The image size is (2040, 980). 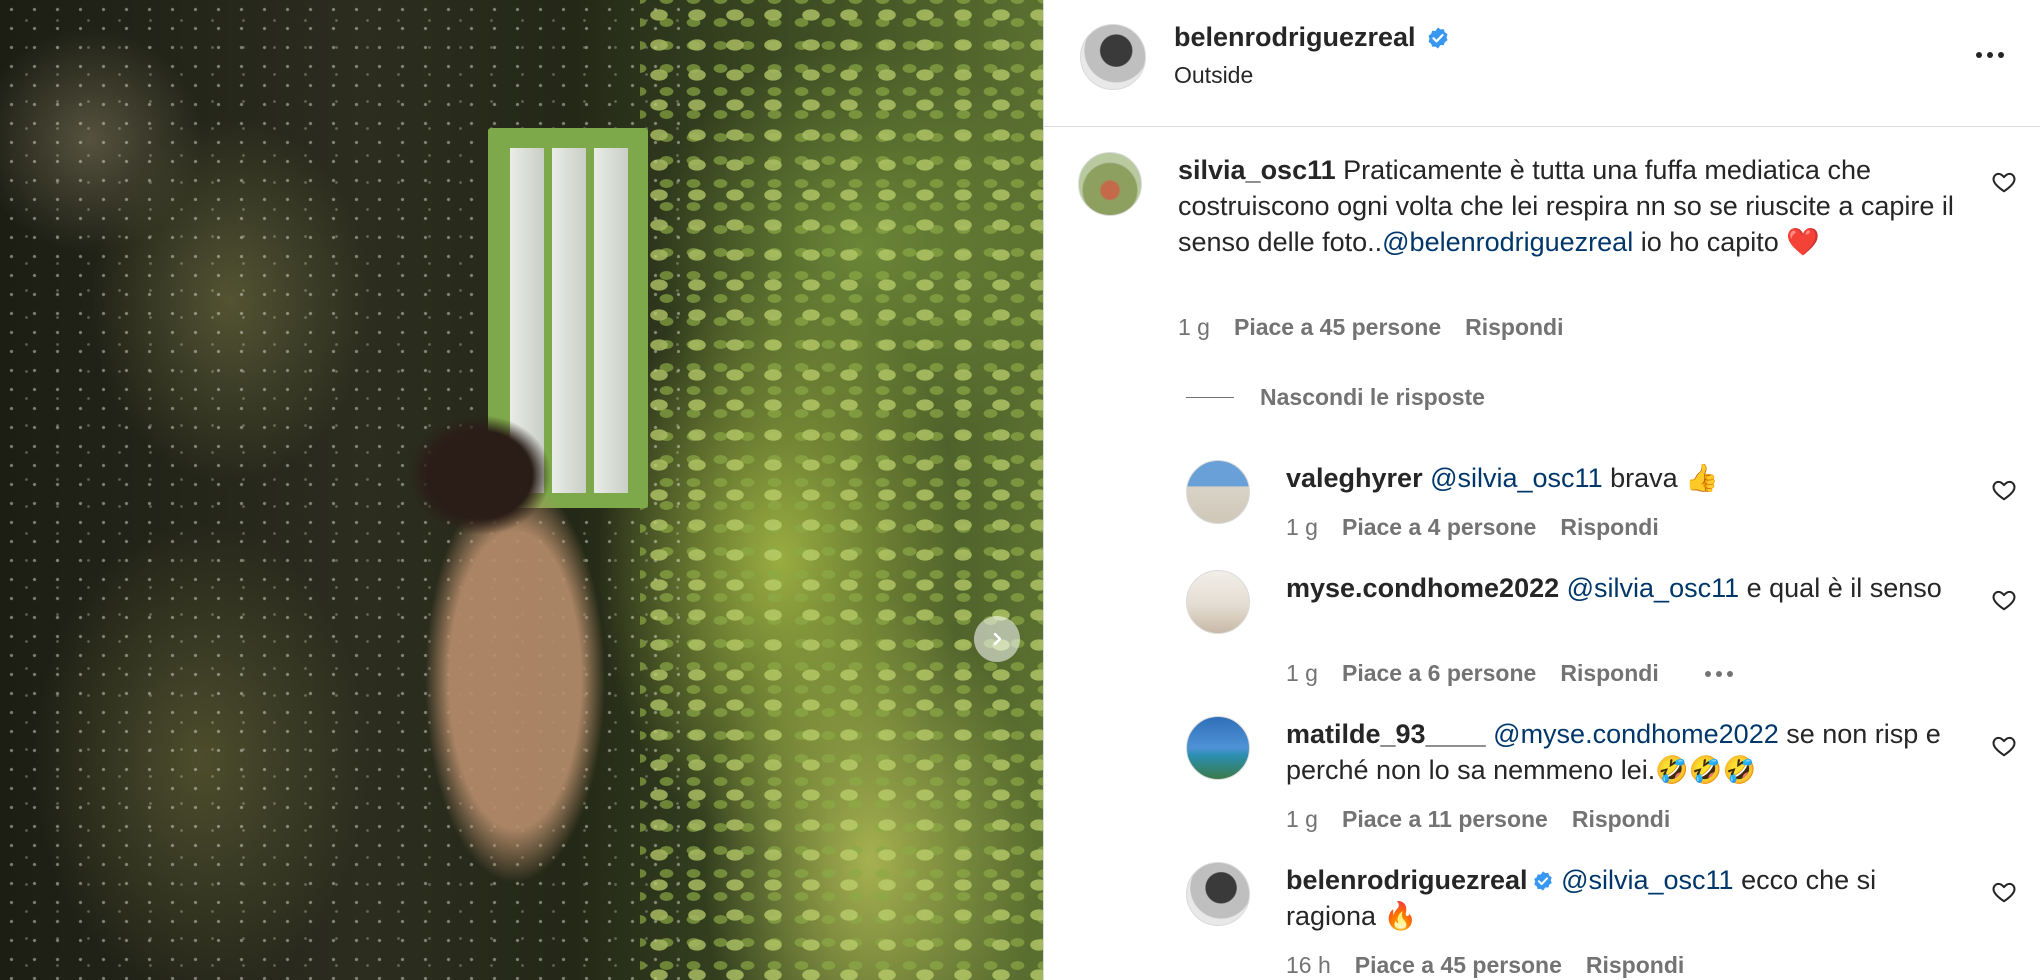 I want to click on panel-divider, so click(x=1043, y=490).